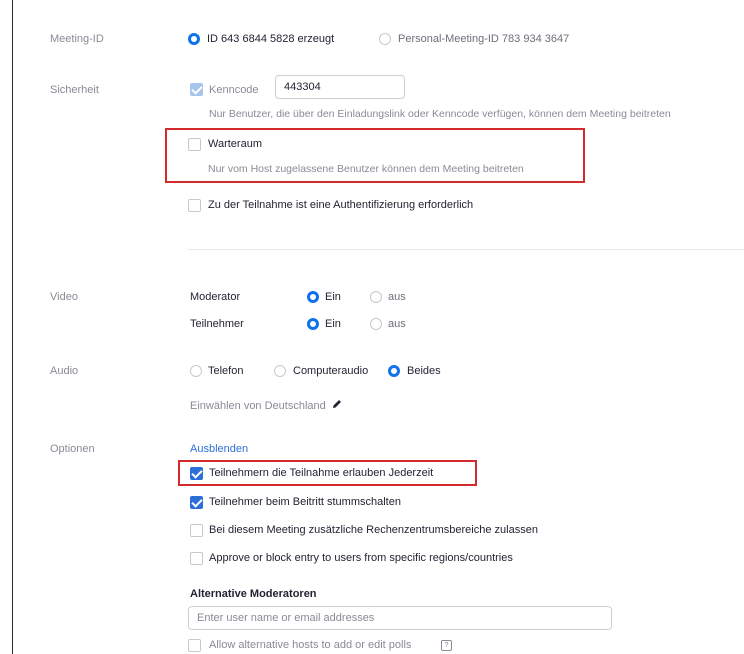 Image resolution: width=744 pixels, height=654 pixels. I want to click on passcode-value: 443304, so click(302, 87).